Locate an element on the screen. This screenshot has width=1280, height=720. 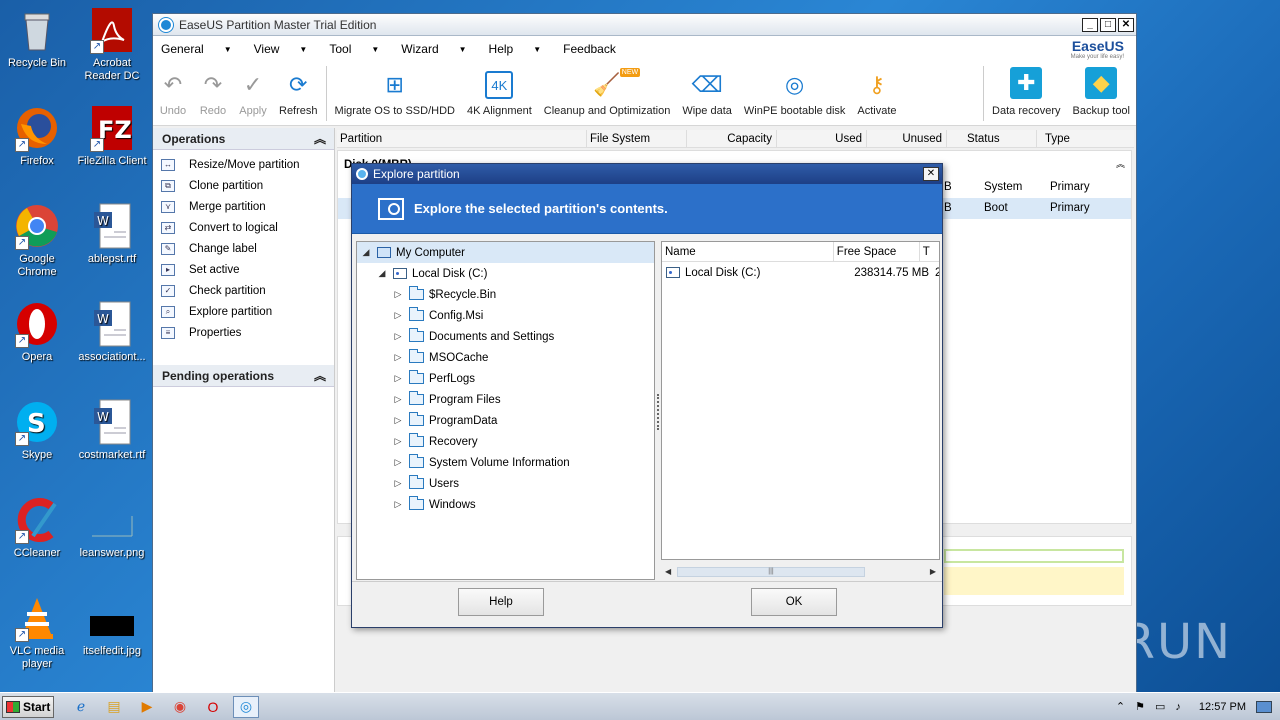
help-button: Help is located at coordinates (501, 602).